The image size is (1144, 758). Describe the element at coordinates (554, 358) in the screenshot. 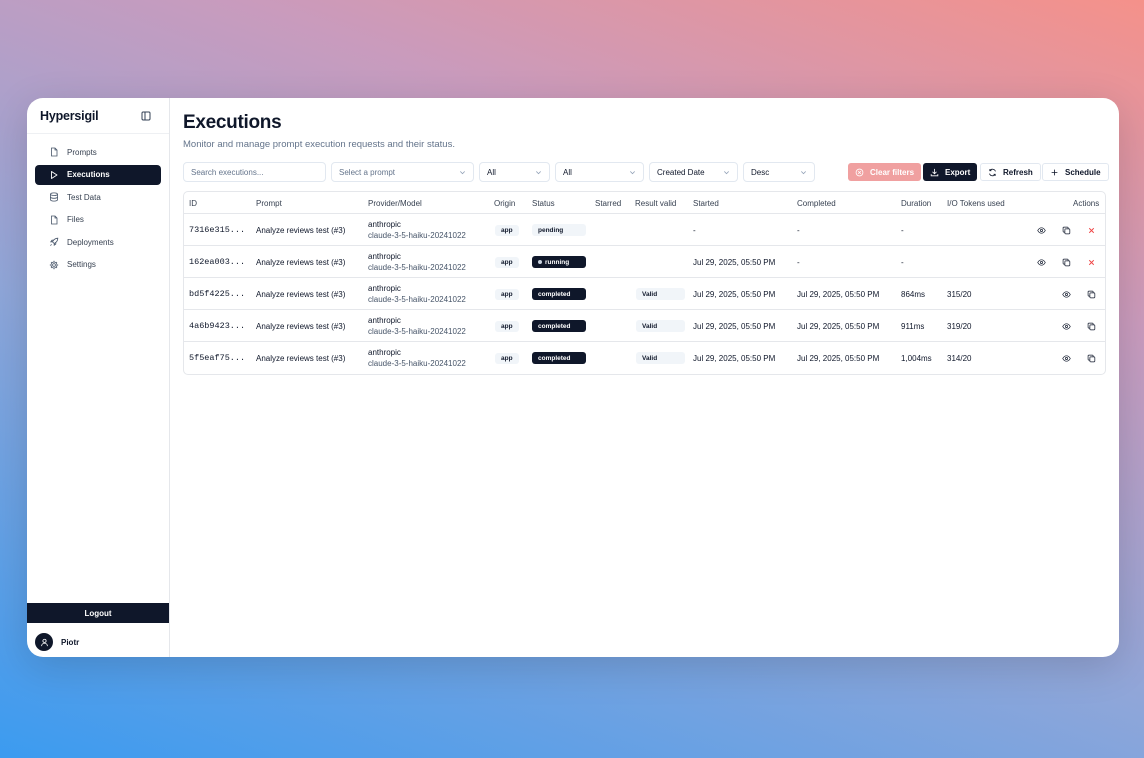

I see `status-text: completed` at that location.